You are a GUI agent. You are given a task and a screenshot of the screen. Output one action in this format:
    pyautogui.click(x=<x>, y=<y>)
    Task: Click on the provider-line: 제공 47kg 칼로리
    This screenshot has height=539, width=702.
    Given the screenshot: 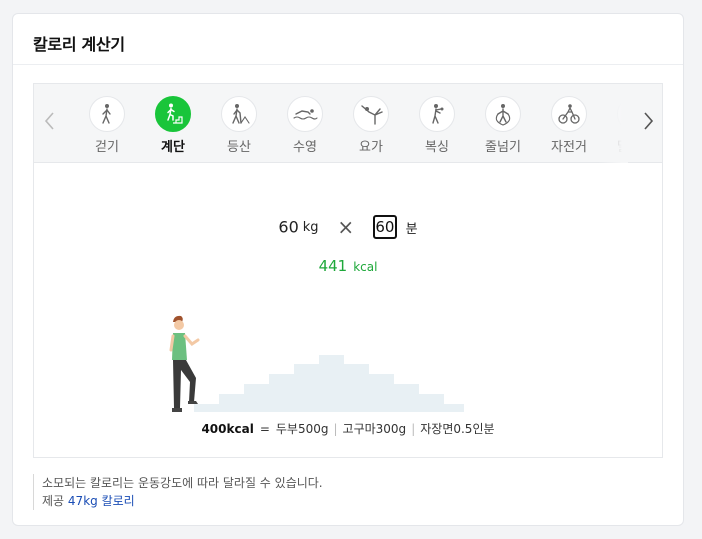 What is the action you would take?
    pyautogui.click(x=182, y=501)
    